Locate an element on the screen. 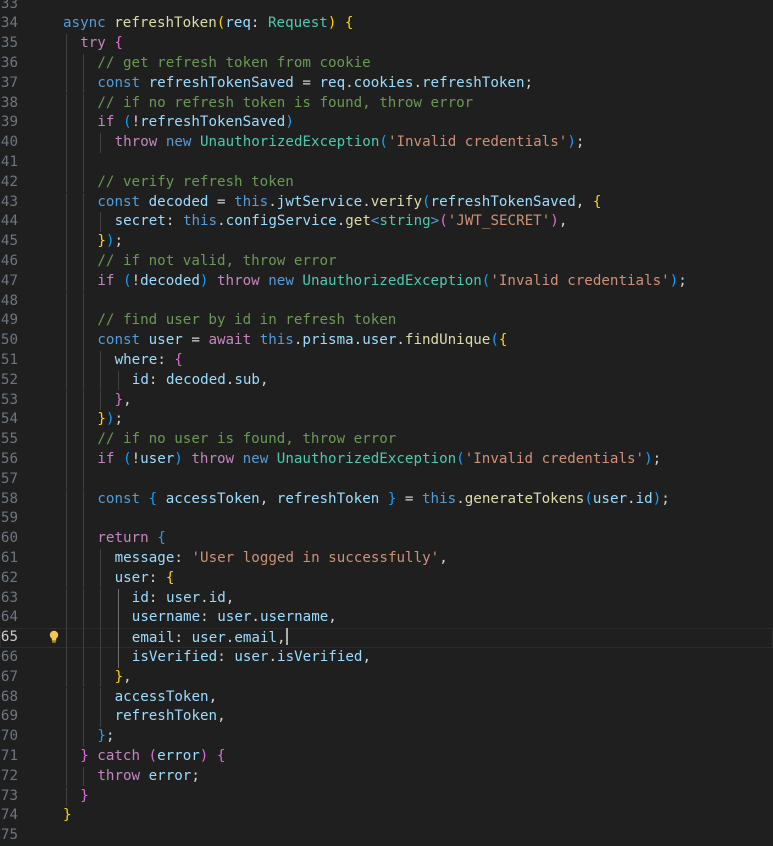 This screenshot has width=773, height=846. code-line: 52 id: decoded.sub, is located at coordinates (386, 380).